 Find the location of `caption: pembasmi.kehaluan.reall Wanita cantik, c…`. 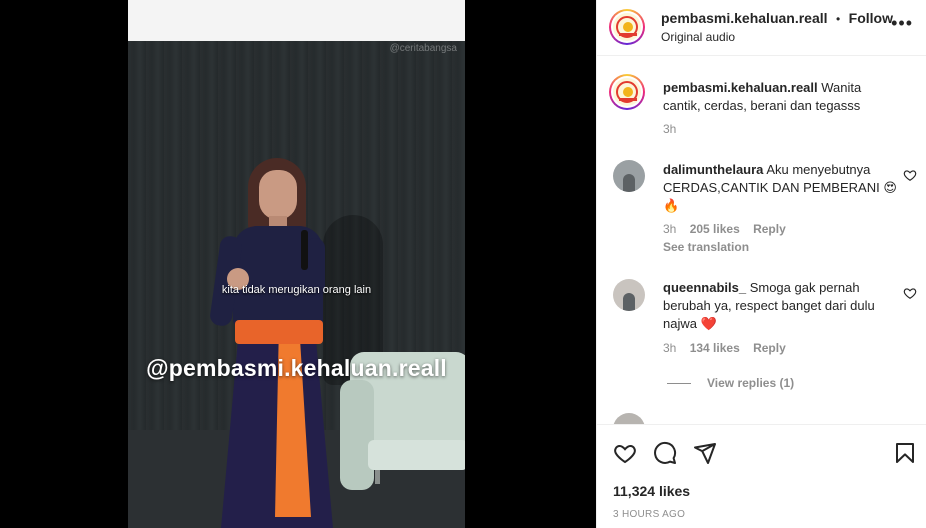

caption: pembasmi.kehaluan.reall Wanita cantik, c… is located at coordinates (780, 97).